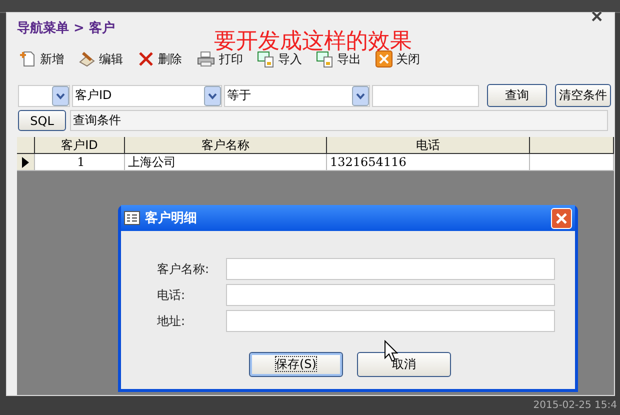 This screenshot has width=620, height=415. Describe the element at coordinates (44, 95) in the screenshot. I see `dropdown` at that location.